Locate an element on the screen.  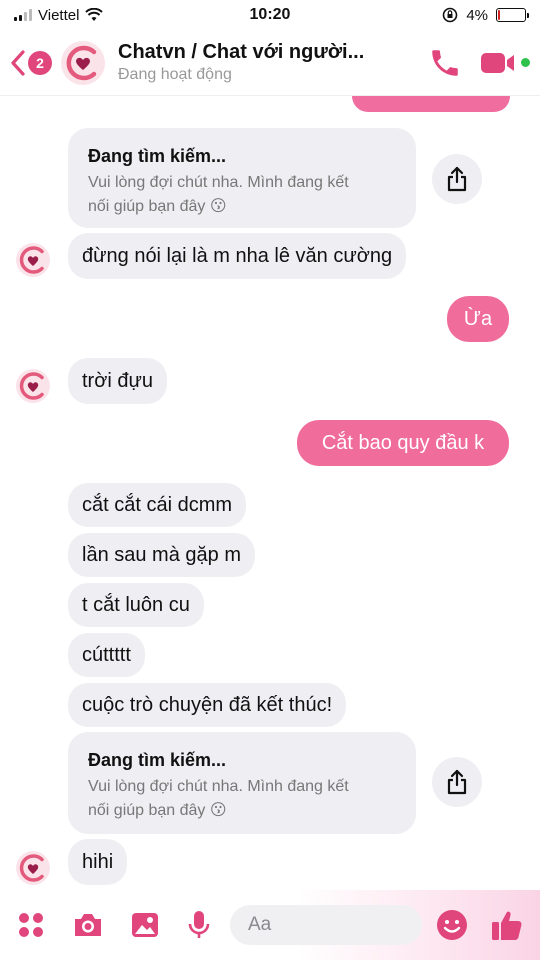
emoji-icon is located at coordinates (452, 925).